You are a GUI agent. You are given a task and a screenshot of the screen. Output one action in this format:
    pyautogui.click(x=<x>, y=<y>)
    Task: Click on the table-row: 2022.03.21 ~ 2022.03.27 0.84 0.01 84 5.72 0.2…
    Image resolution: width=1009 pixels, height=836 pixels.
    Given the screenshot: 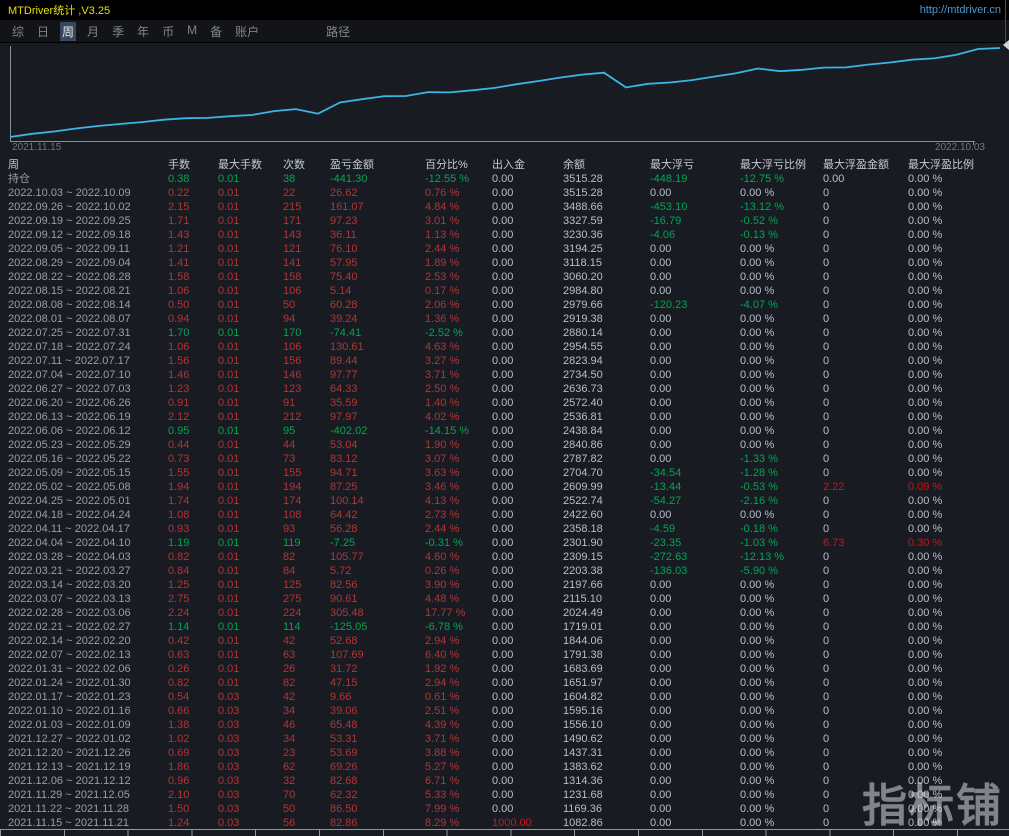 What is the action you would take?
    pyautogui.click(x=504, y=571)
    